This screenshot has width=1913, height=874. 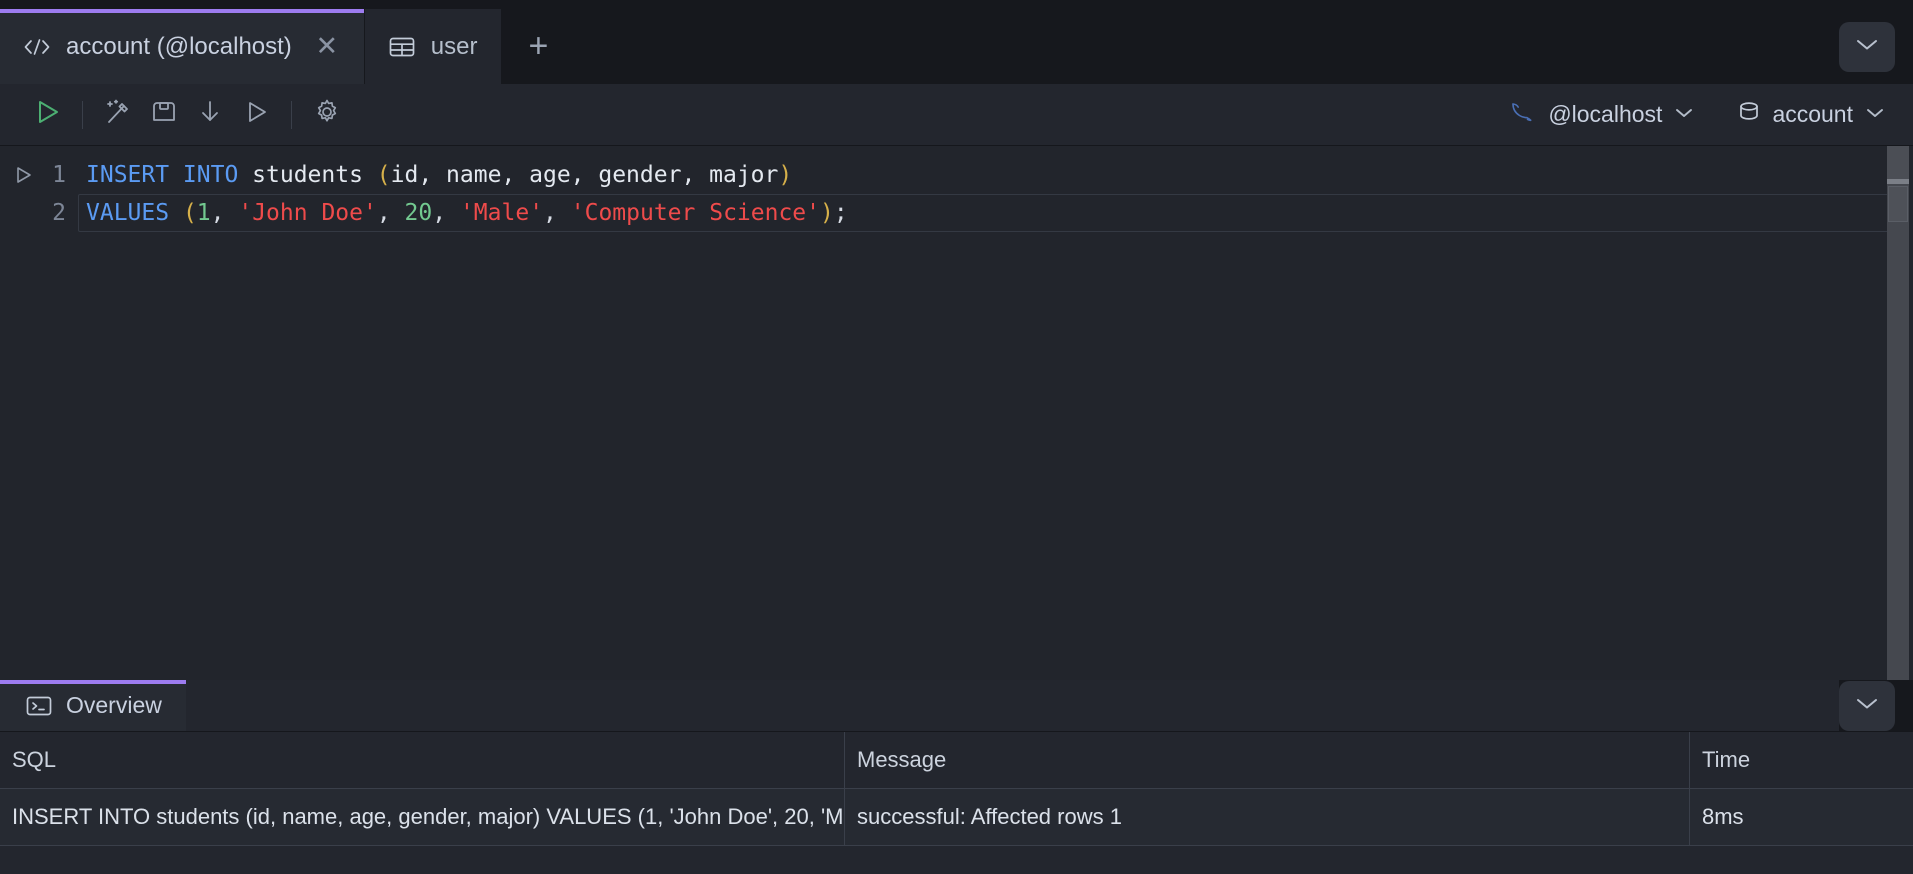 What do you see at coordinates (44, 213) in the screenshot?
I see `gutter-line-2: 2` at bounding box center [44, 213].